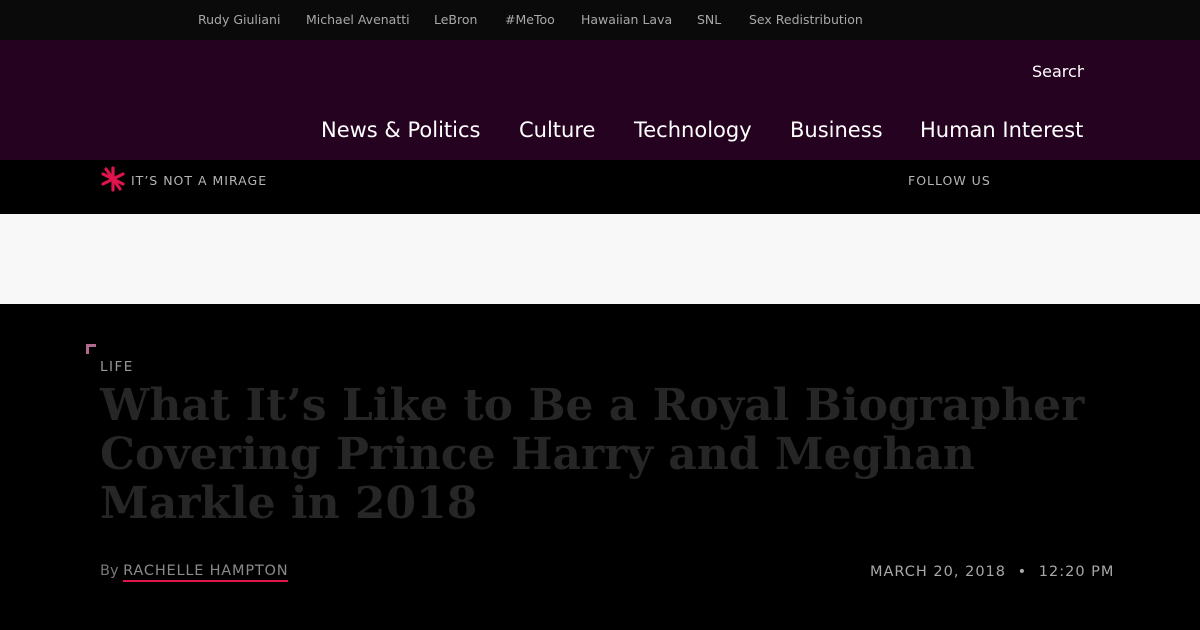 Image resolution: width=1200 pixels, height=630 pixels. I want to click on publish-date: MARCH 20, 2018, so click(938, 572).